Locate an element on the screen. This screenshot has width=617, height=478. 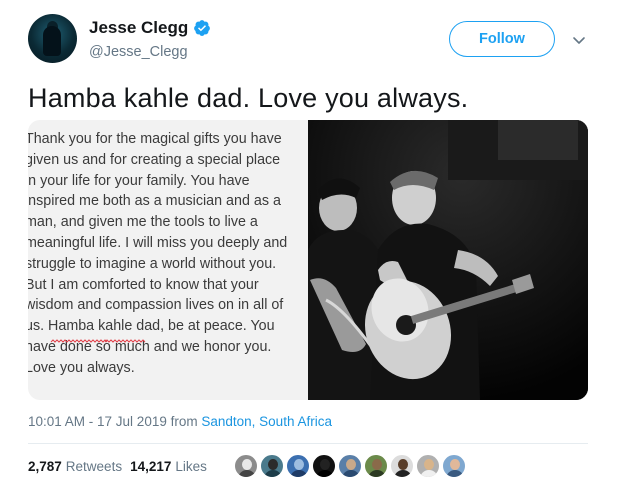
follow-button: Follow is located at coordinates (502, 39).